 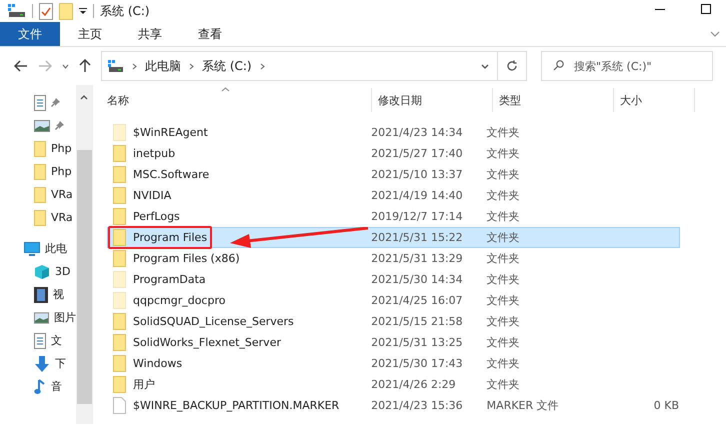 I want to click on file-row: NVIDIA 2021/4/19 14:40 文件夹, so click(x=393, y=195).